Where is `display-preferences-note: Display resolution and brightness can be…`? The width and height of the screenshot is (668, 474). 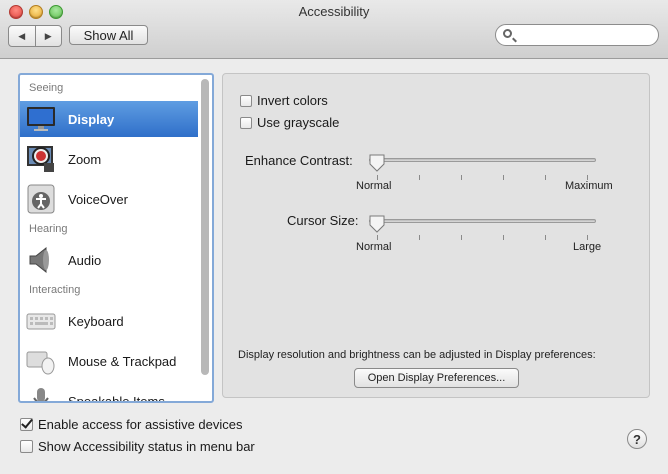
display-preferences-note: Display resolution and brightness can be… is located at coordinates (417, 355).